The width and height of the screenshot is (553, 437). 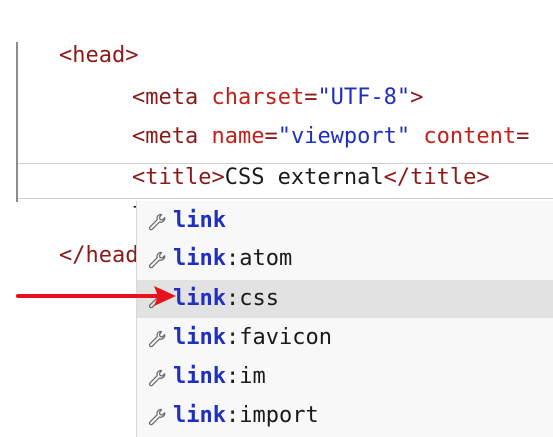 What do you see at coordinates (345, 299) in the screenshot?
I see `autocomplete-item-link-css: link:css` at bounding box center [345, 299].